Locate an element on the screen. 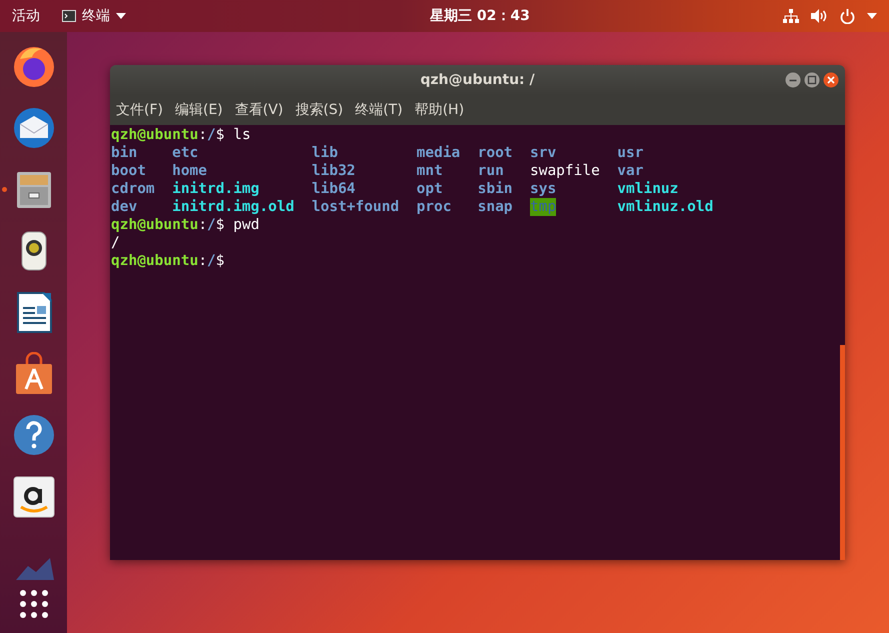 Image resolution: width=889 pixels, height=633 pixels. directory-name: root is located at coordinates (495, 153).